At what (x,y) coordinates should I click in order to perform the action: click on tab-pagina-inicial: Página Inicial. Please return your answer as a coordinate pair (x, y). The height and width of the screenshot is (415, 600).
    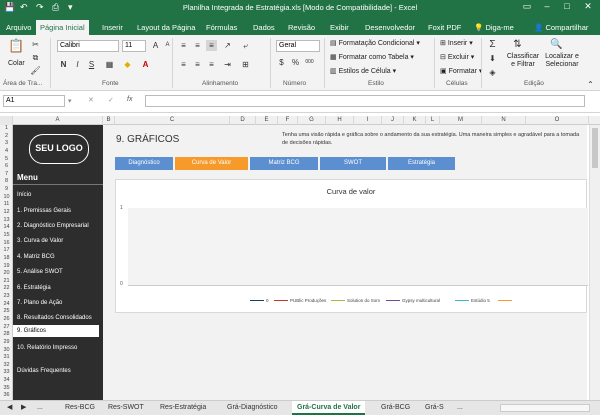
    Looking at the image, I should click on (62, 27).